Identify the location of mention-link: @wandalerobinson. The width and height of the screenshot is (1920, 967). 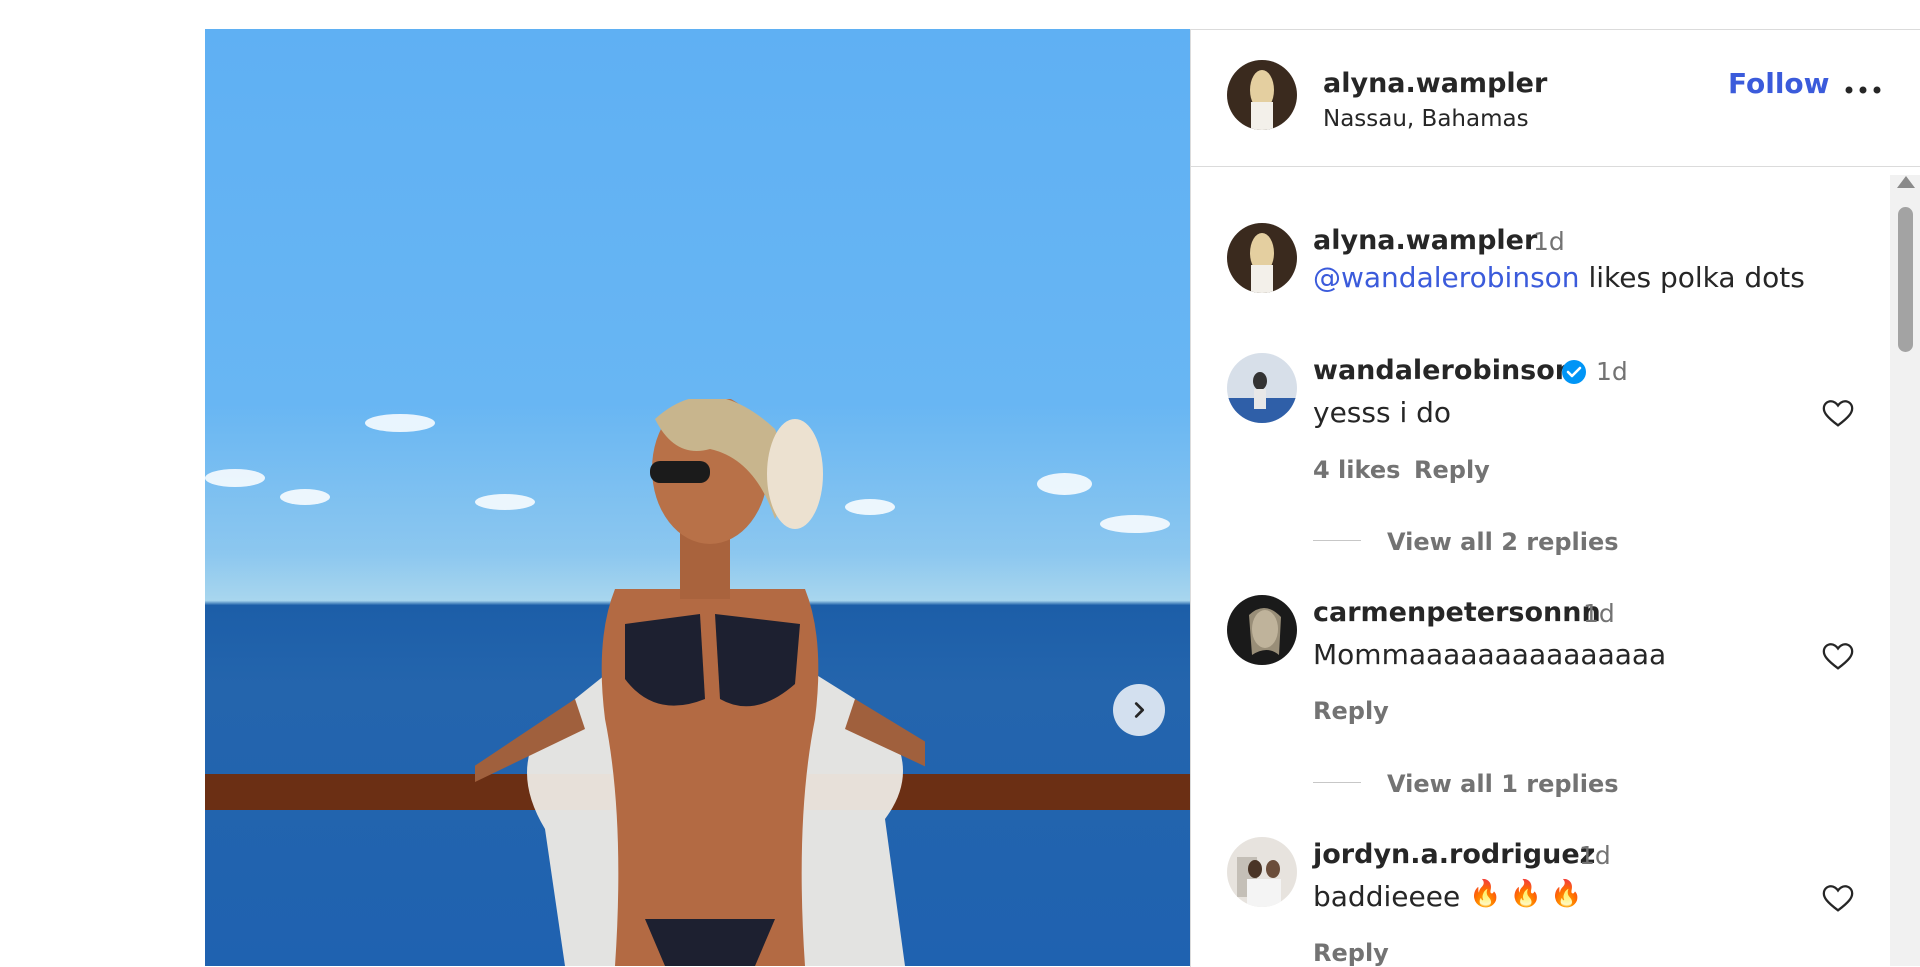
(1446, 277).